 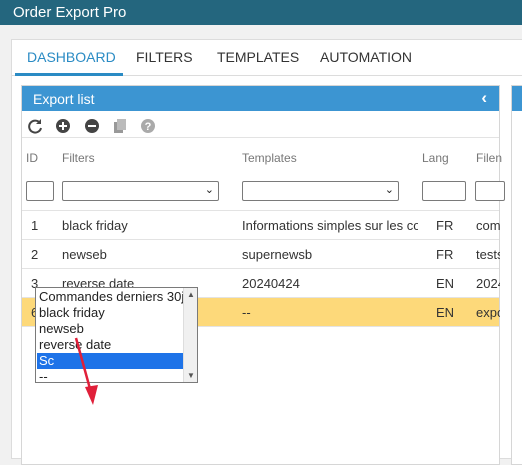 What do you see at coordinates (95, 225) in the screenshot?
I see `cell-filter: black friday` at bounding box center [95, 225].